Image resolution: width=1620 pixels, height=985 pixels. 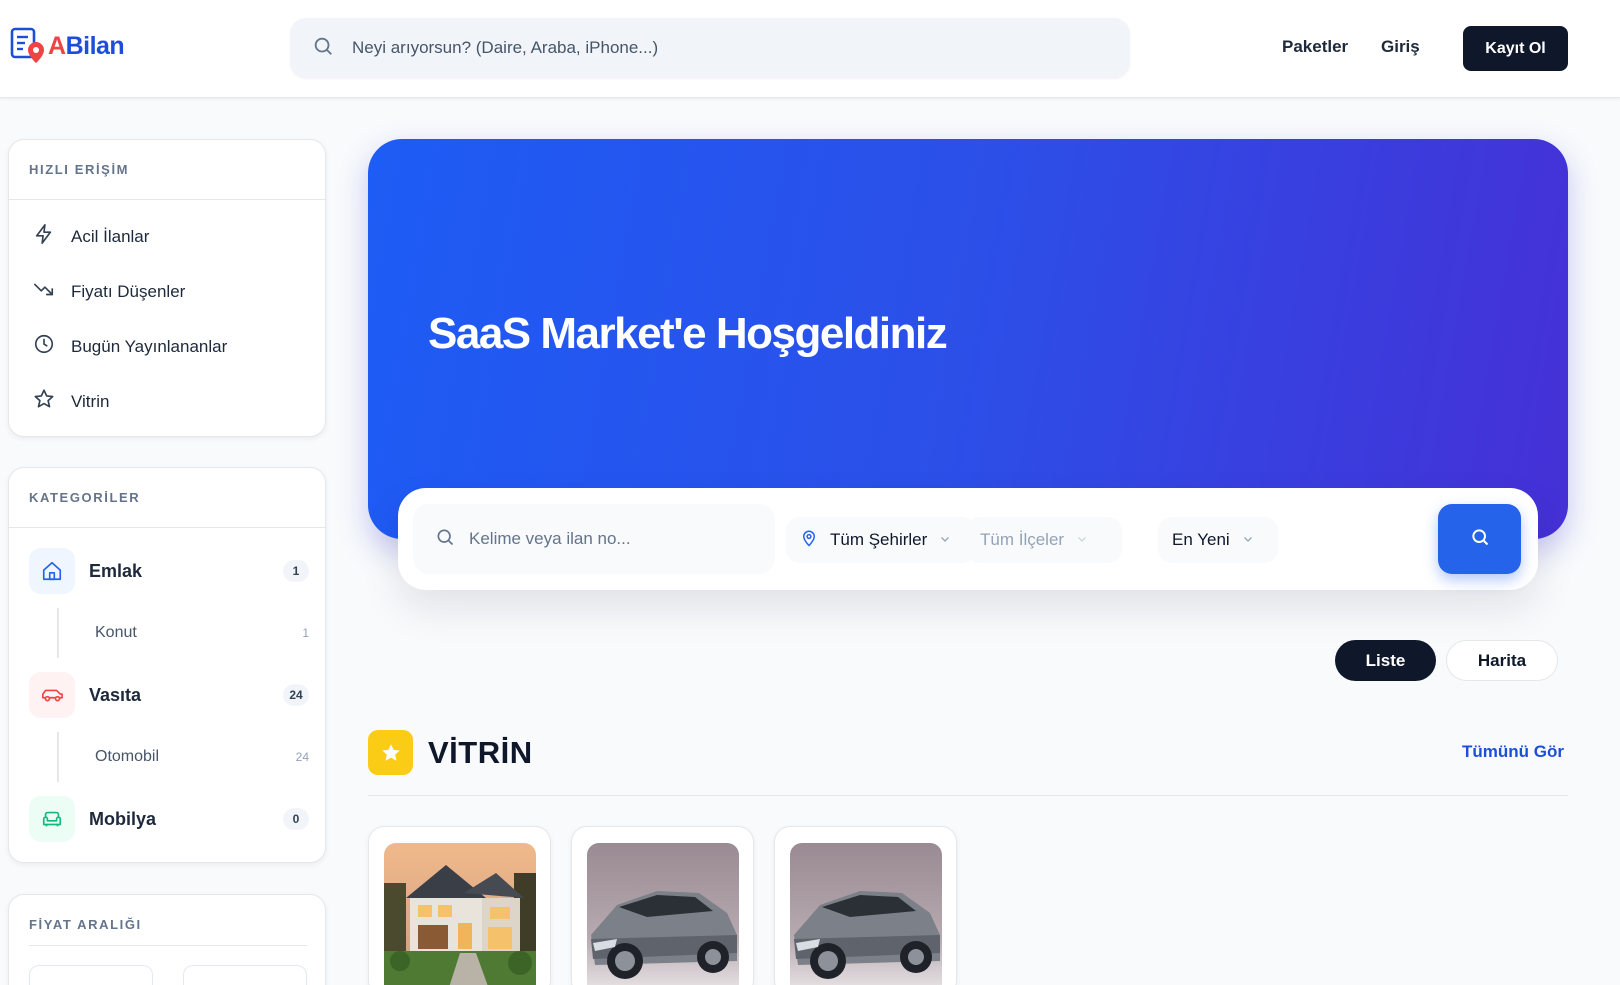 I want to click on category-vasita: Vasıta 24, so click(x=169, y=695).